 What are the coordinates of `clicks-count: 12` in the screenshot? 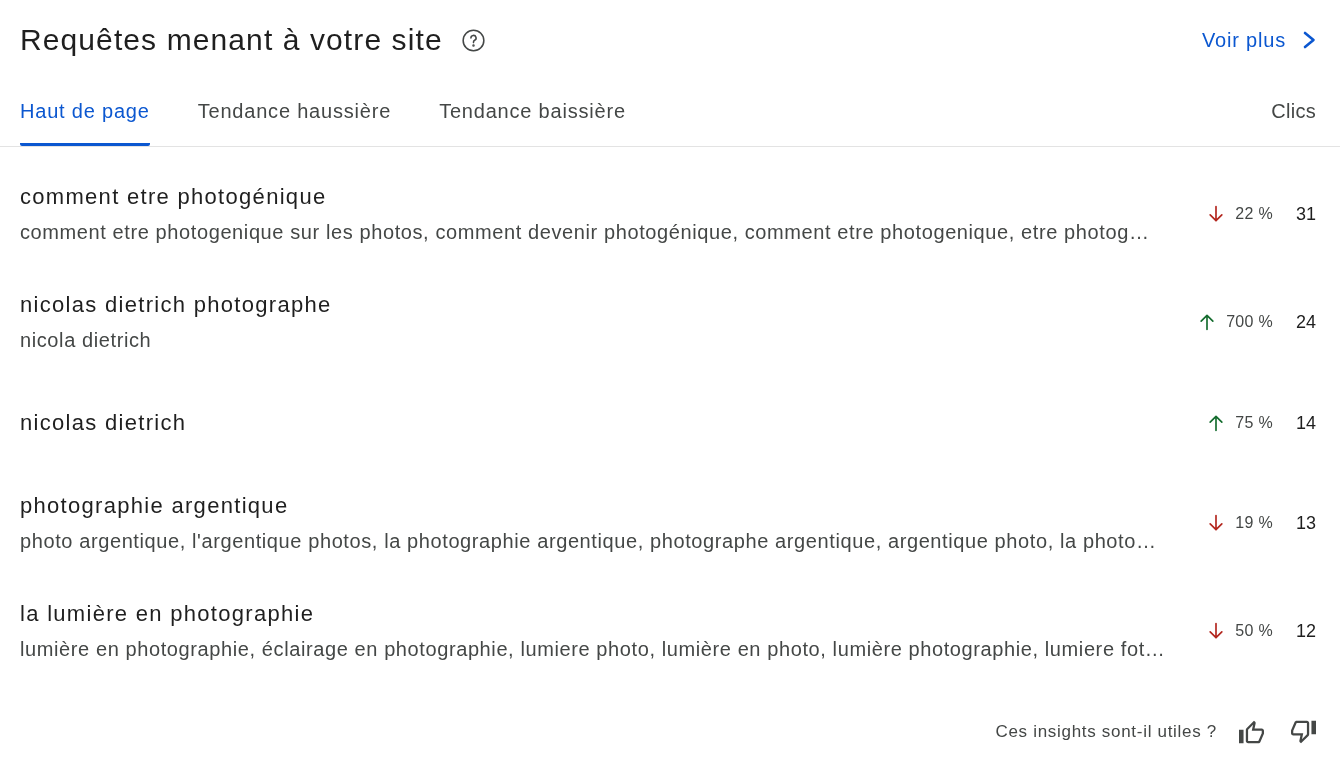 It's located at (1305, 631).